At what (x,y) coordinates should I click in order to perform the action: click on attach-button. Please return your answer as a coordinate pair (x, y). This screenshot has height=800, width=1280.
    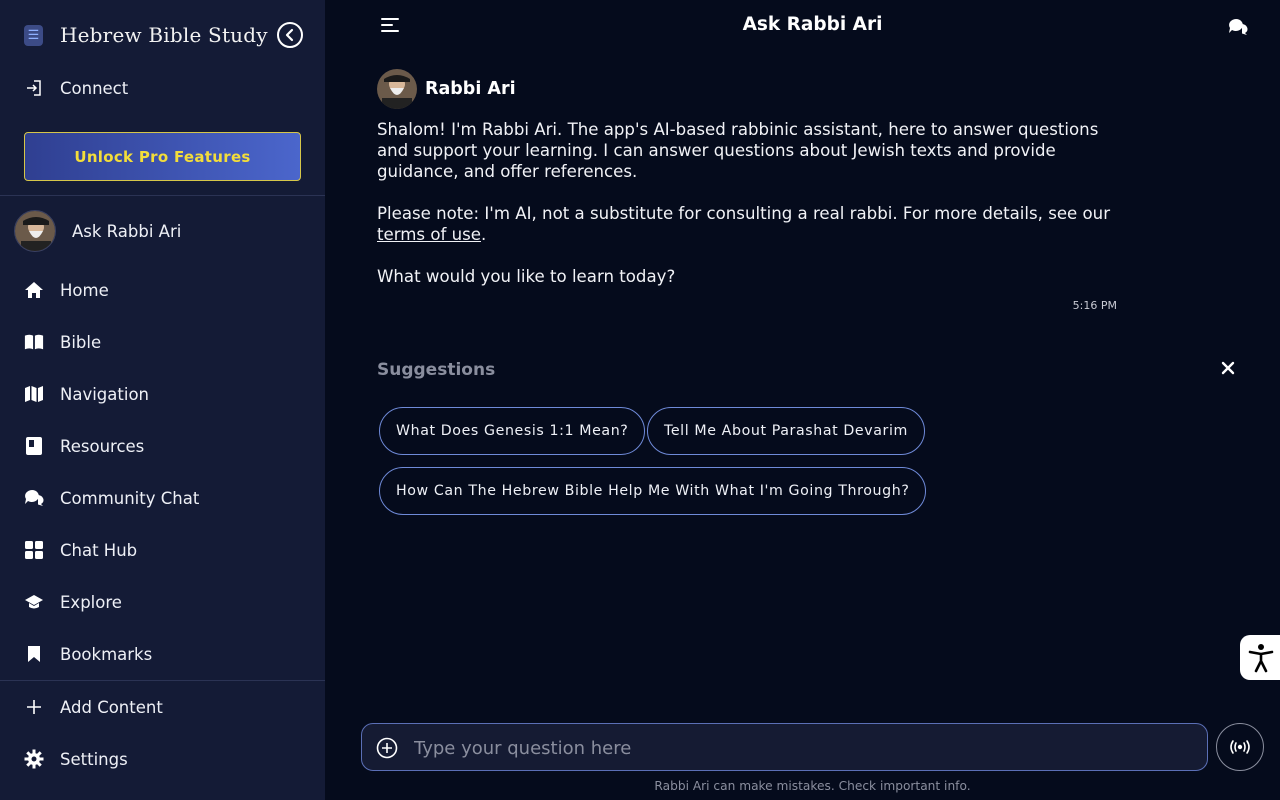
    Looking at the image, I should click on (387, 748).